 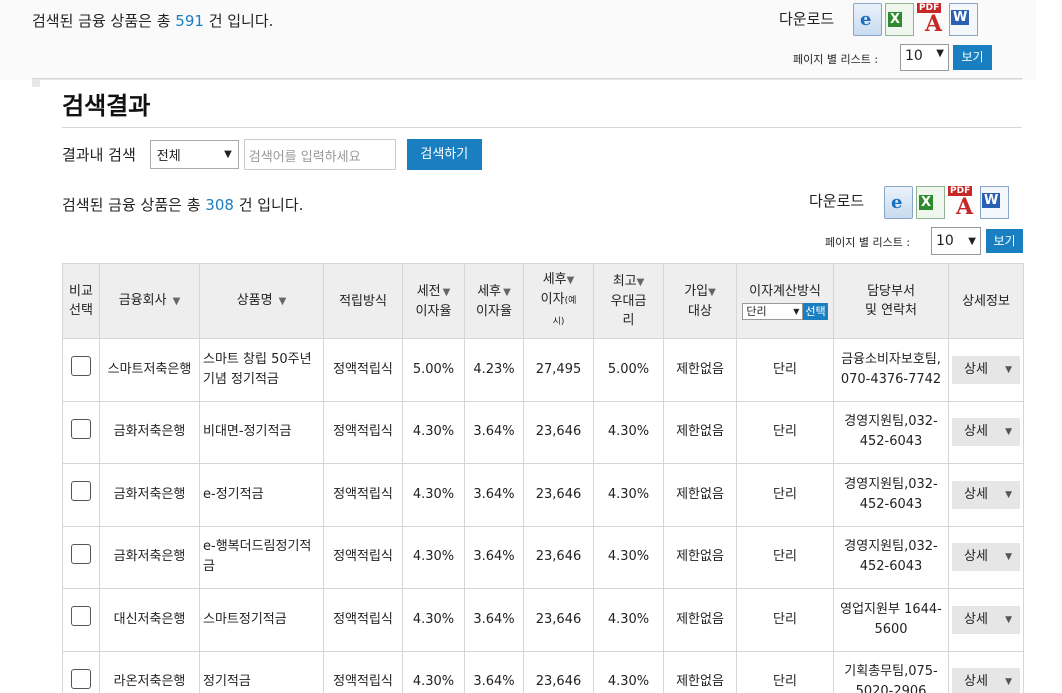 What do you see at coordinates (433, 301) in the screenshot?
I see `header-pretax-rate: 세전 ▼ 이자율` at bounding box center [433, 301].